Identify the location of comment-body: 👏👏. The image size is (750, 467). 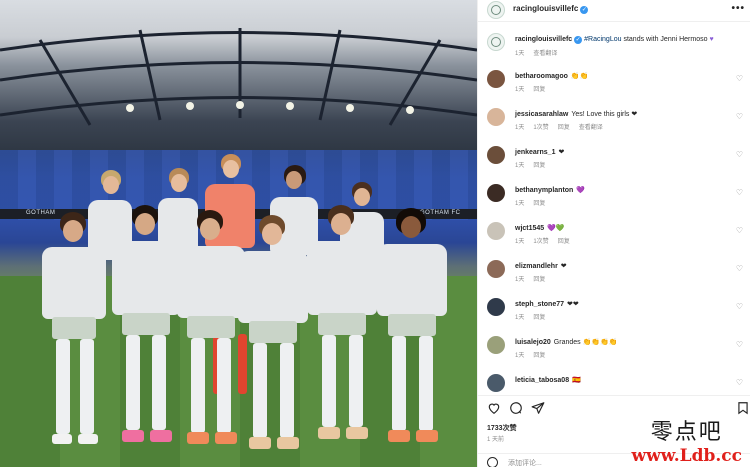
(579, 76).